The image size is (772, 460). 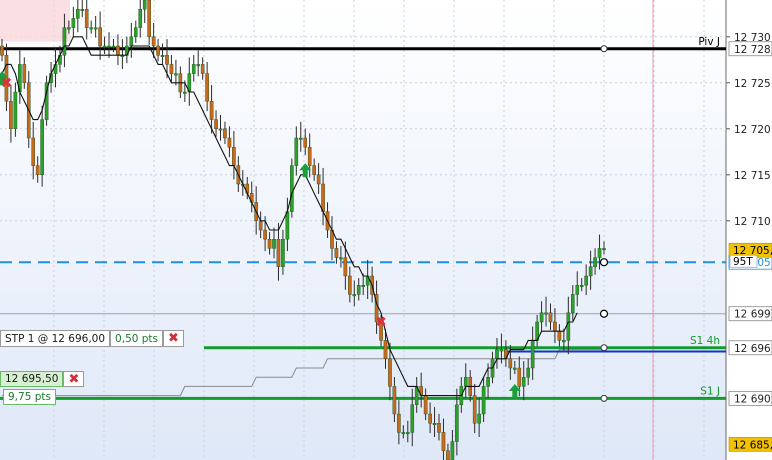 What do you see at coordinates (752, 222) in the screenshot?
I see `y-tick-label: 12 710` at bounding box center [752, 222].